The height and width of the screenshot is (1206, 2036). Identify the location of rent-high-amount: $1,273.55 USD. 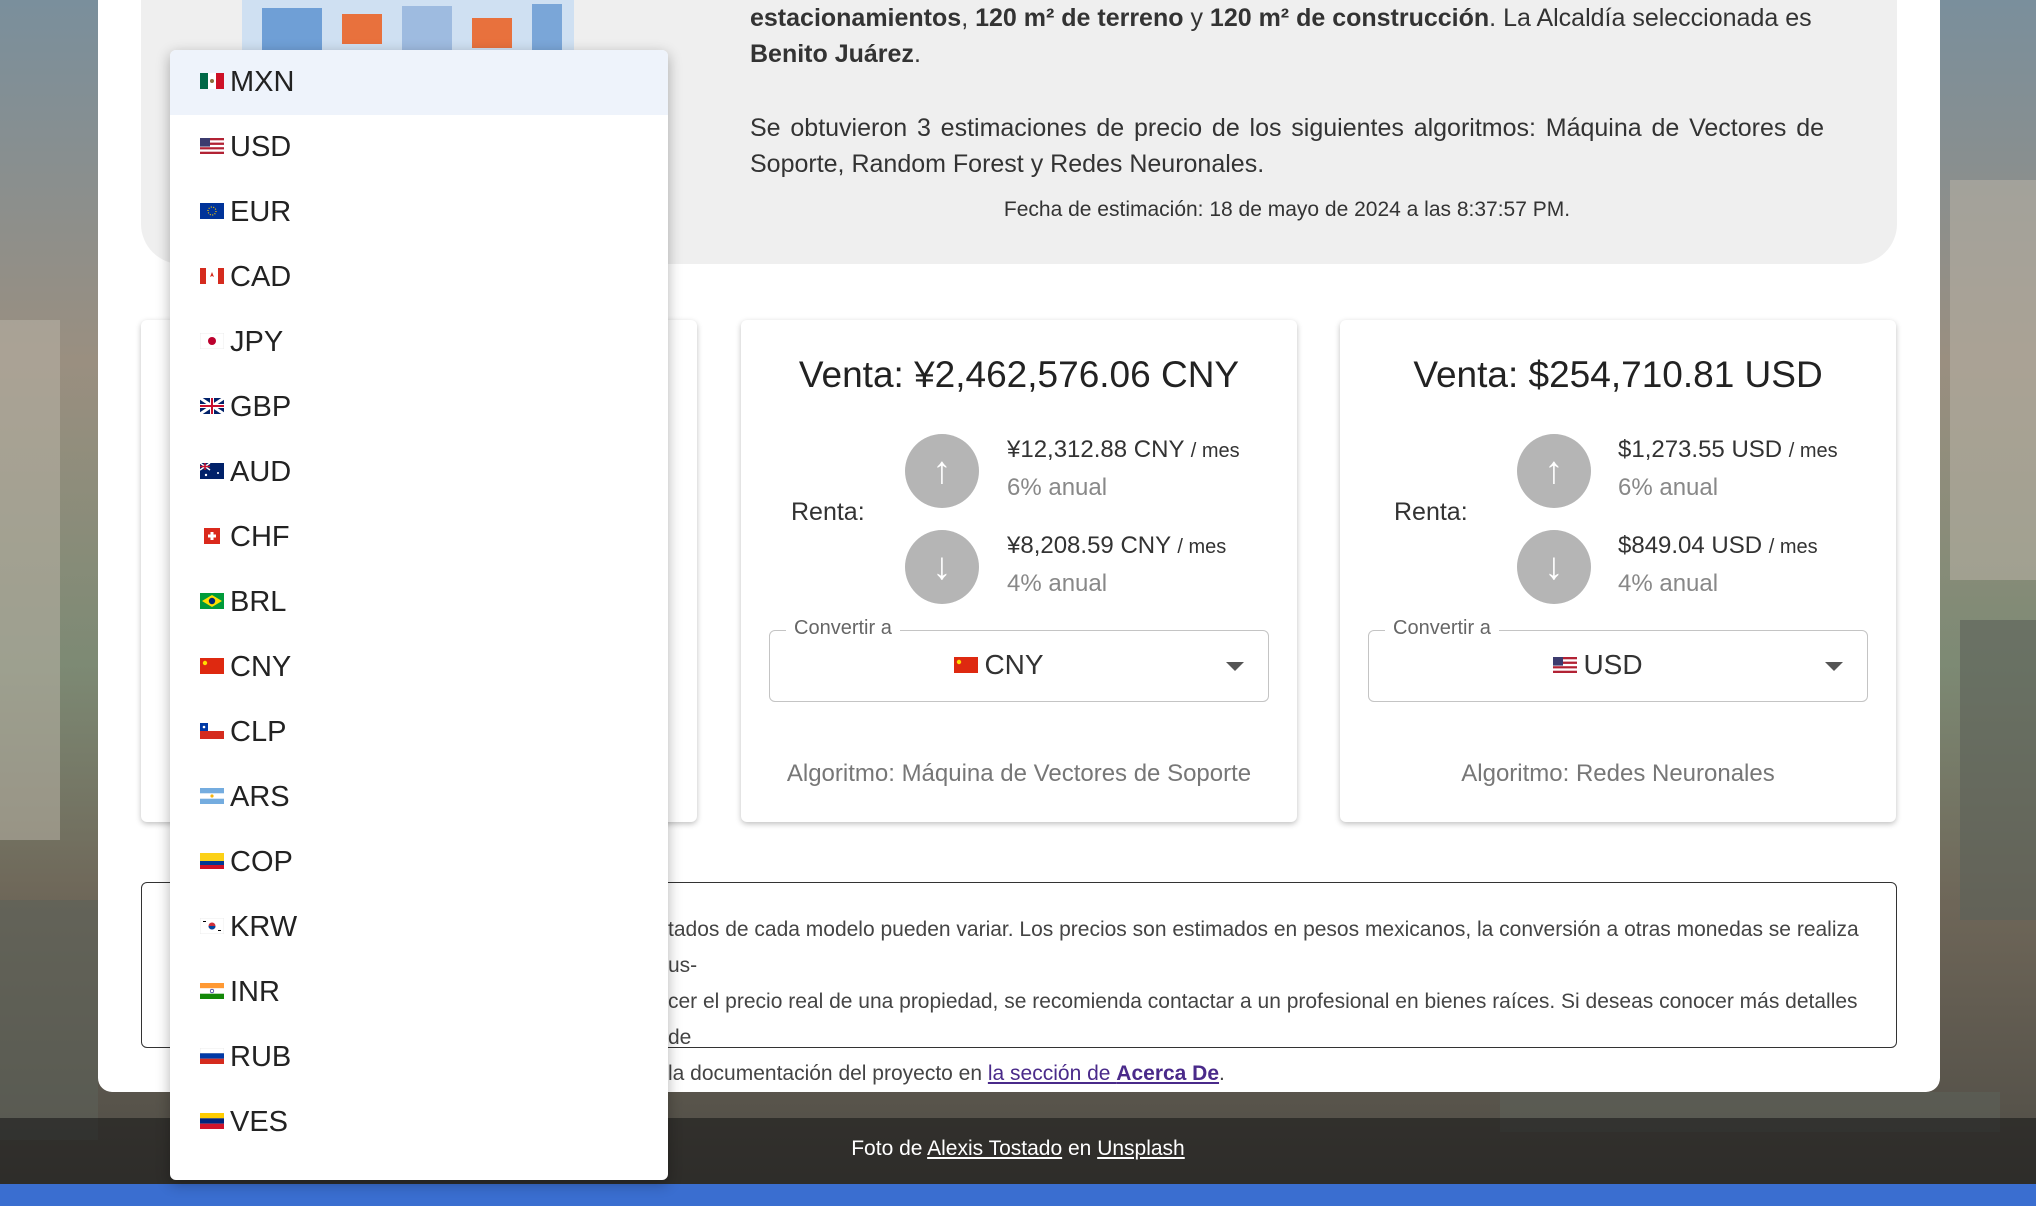
(1700, 449).